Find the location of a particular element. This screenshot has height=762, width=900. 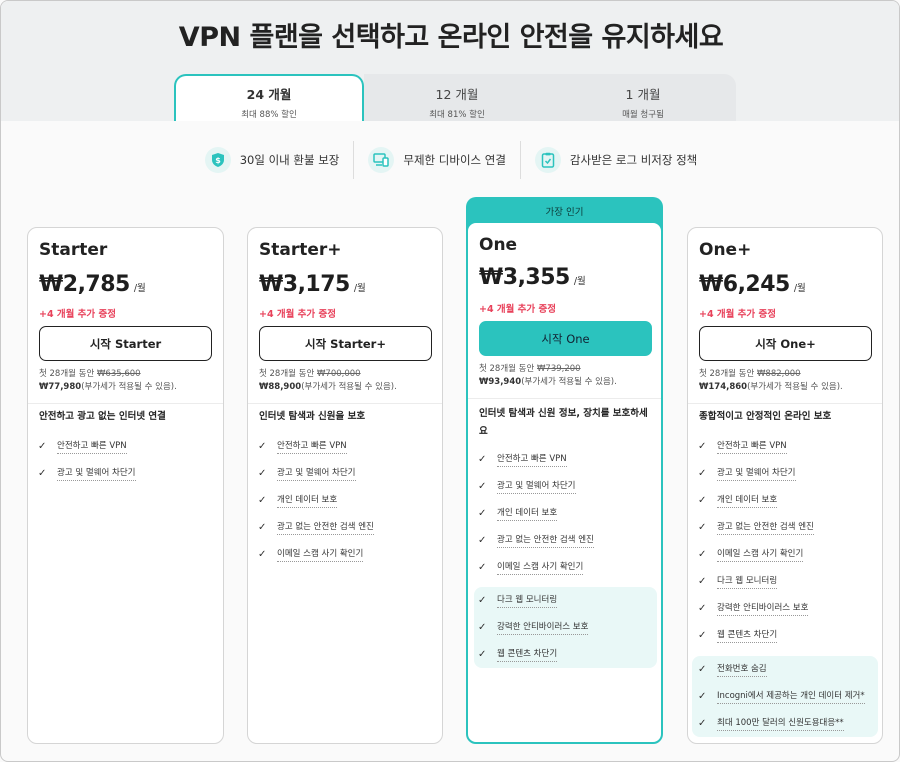

plan-description: 안전하고 광고 없는 인터넷 연결 is located at coordinates (102, 416).